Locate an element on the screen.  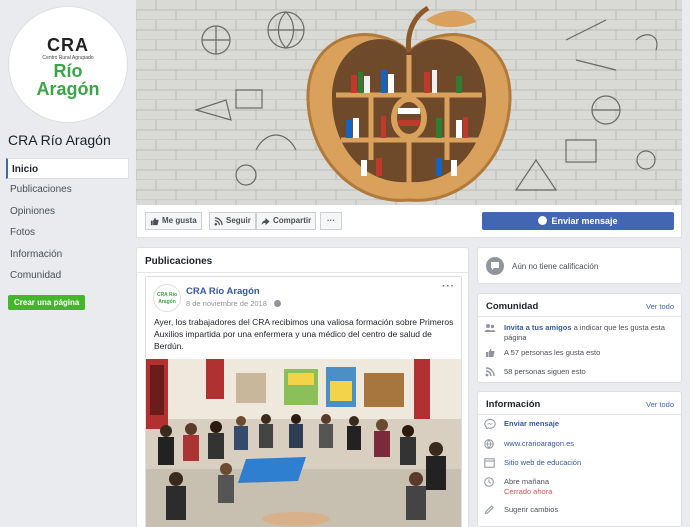
create-page-button: Crear una página is located at coordinates (47, 302).